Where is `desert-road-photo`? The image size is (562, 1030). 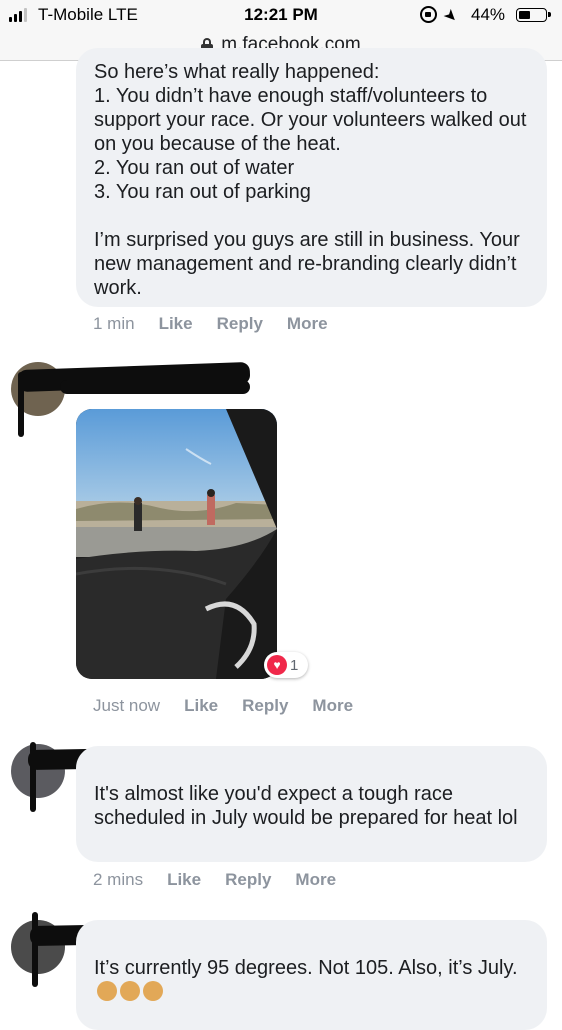
desert-road-photo is located at coordinates (176, 544).